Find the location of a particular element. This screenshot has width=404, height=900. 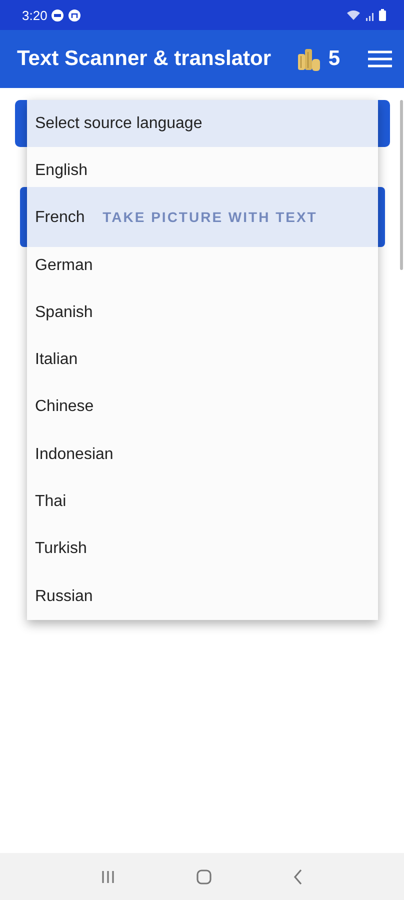

language-option: Indonesian is located at coordinates (74, 455).